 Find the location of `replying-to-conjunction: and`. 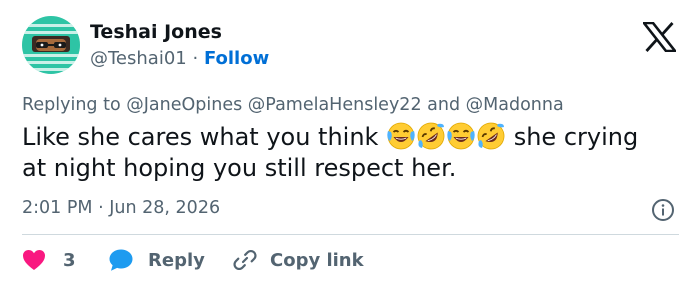

replying-to-conjunction: and is located at coordinates (444, 105).